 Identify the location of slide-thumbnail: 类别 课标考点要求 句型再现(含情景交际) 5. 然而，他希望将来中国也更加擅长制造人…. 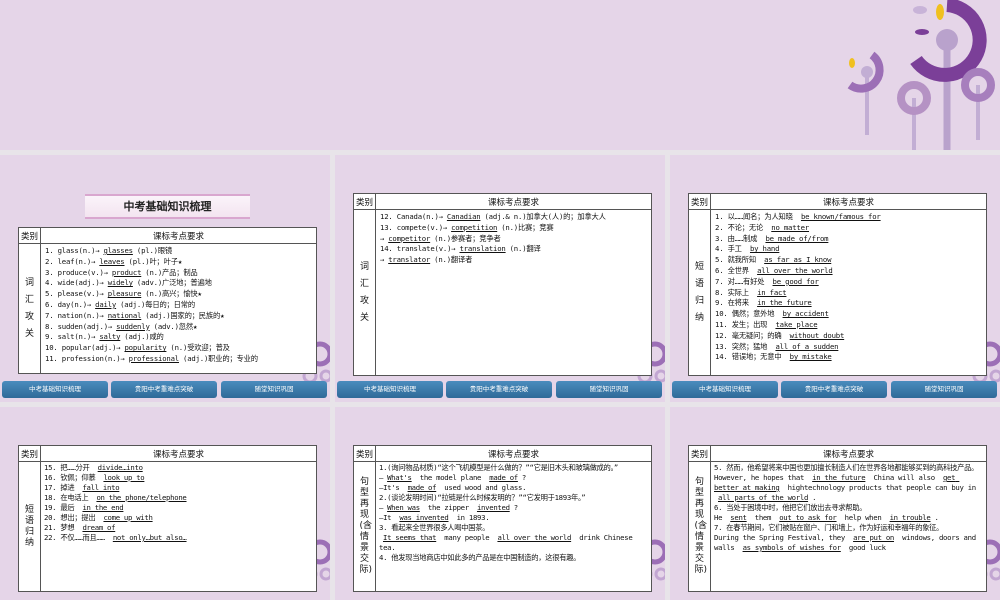
(835, 503).